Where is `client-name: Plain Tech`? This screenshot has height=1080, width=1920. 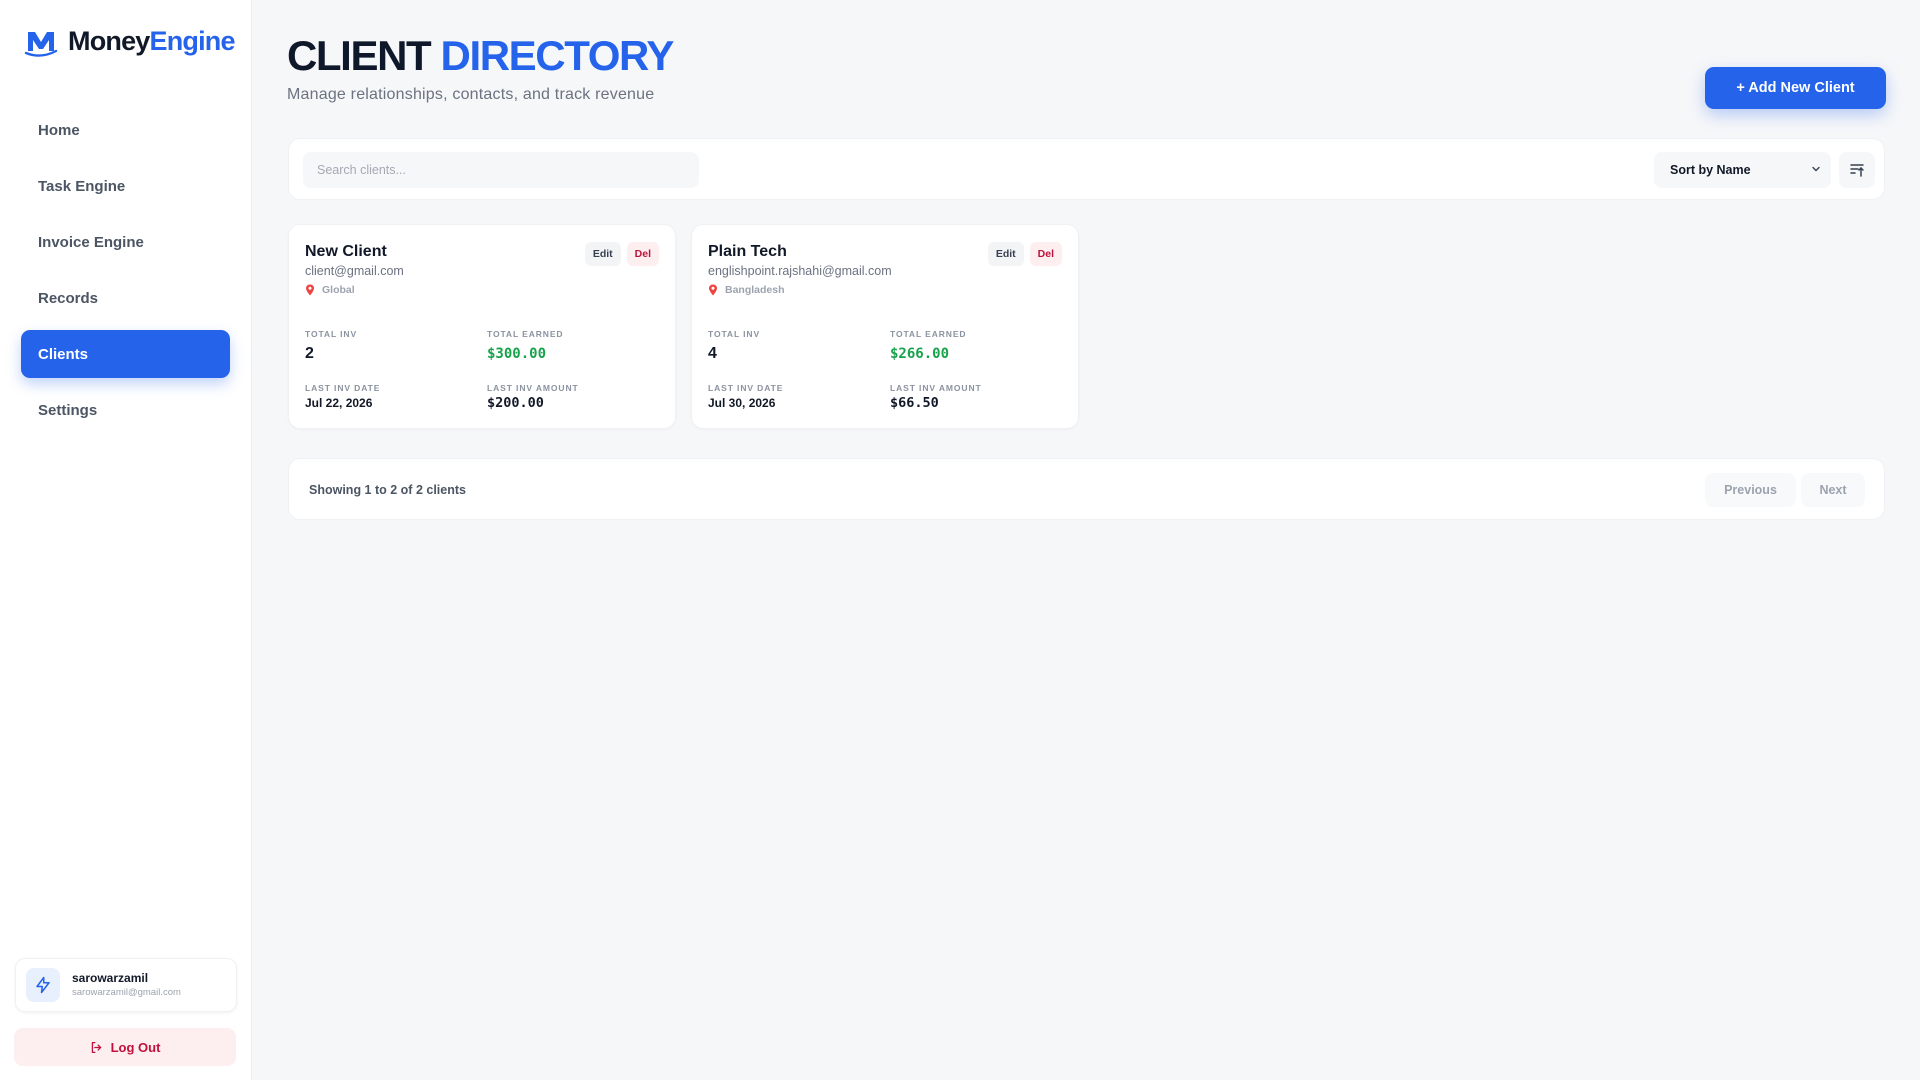
client-name: Plain Tech is located at coordinates (747, 251).